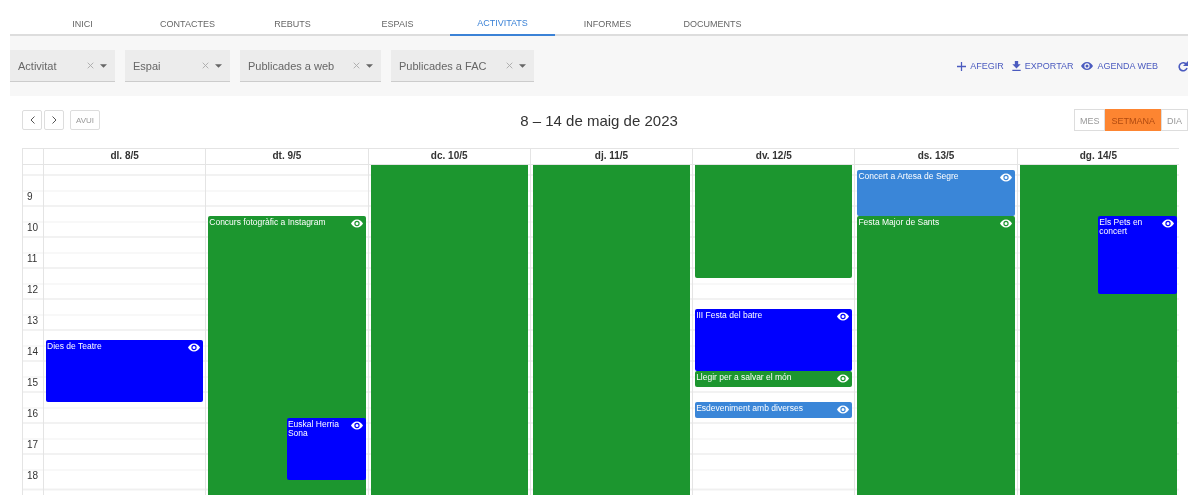 The width and height of the screenshot is (1188, 495). Describe the element at coordinates (33, 321) in the screenshot. I see `hour-label: 13` at that location.